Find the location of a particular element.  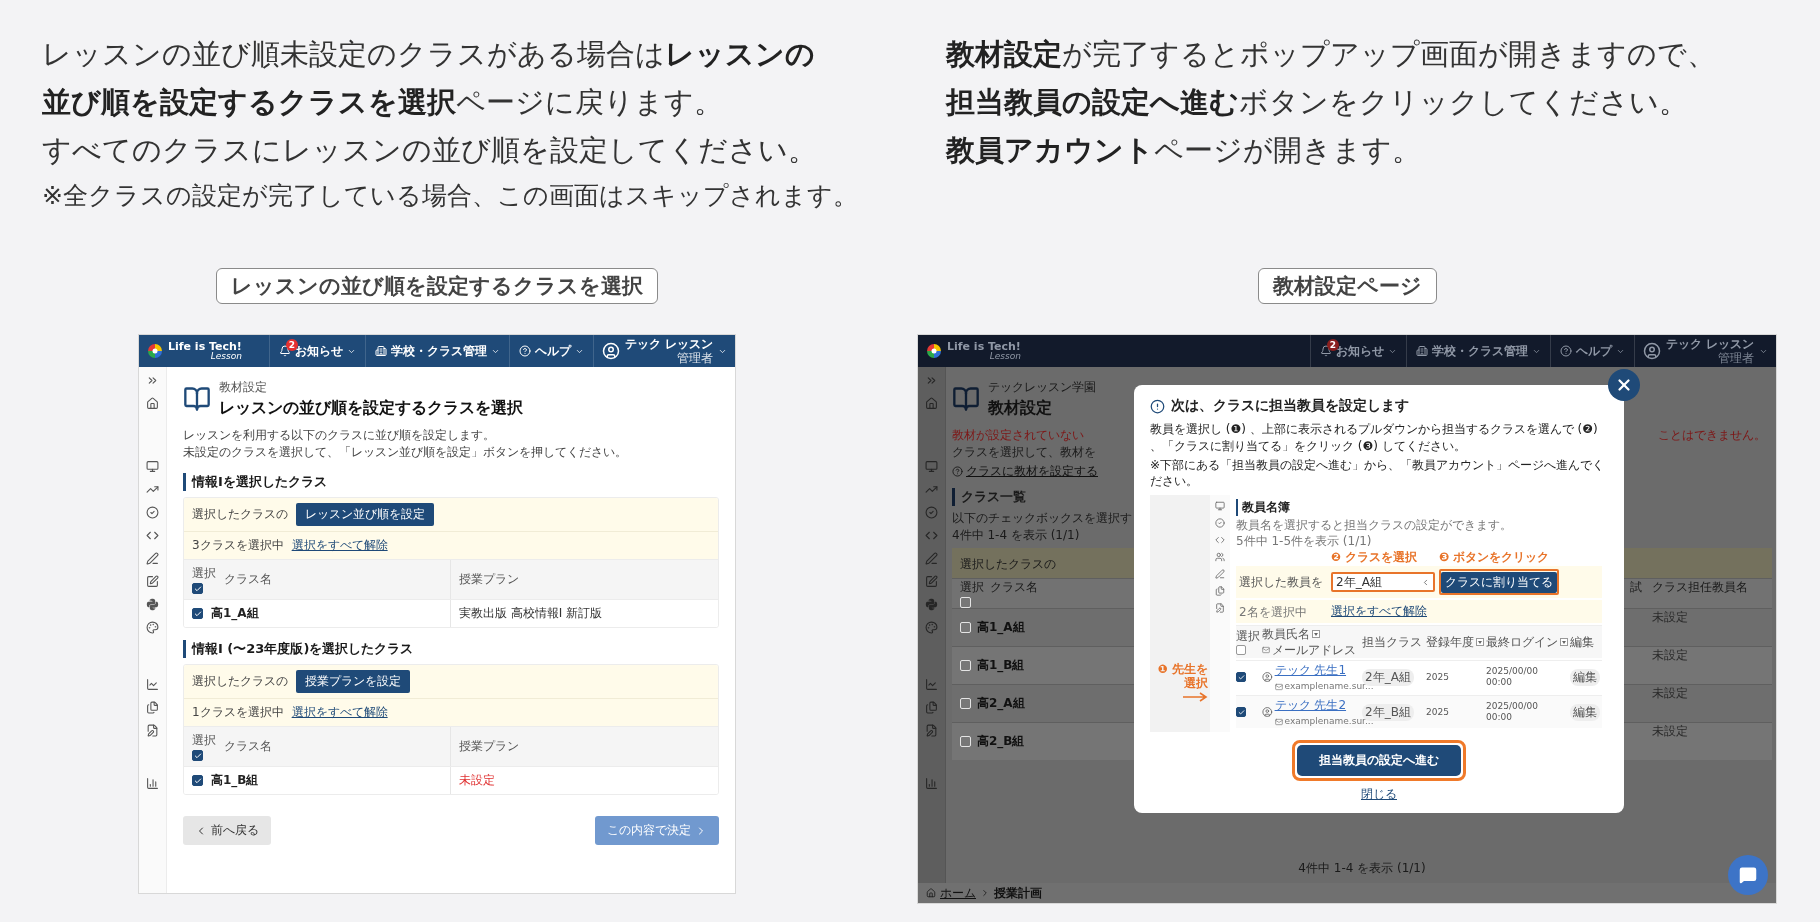

line-chart-icon is located at coordinates (152, 684).